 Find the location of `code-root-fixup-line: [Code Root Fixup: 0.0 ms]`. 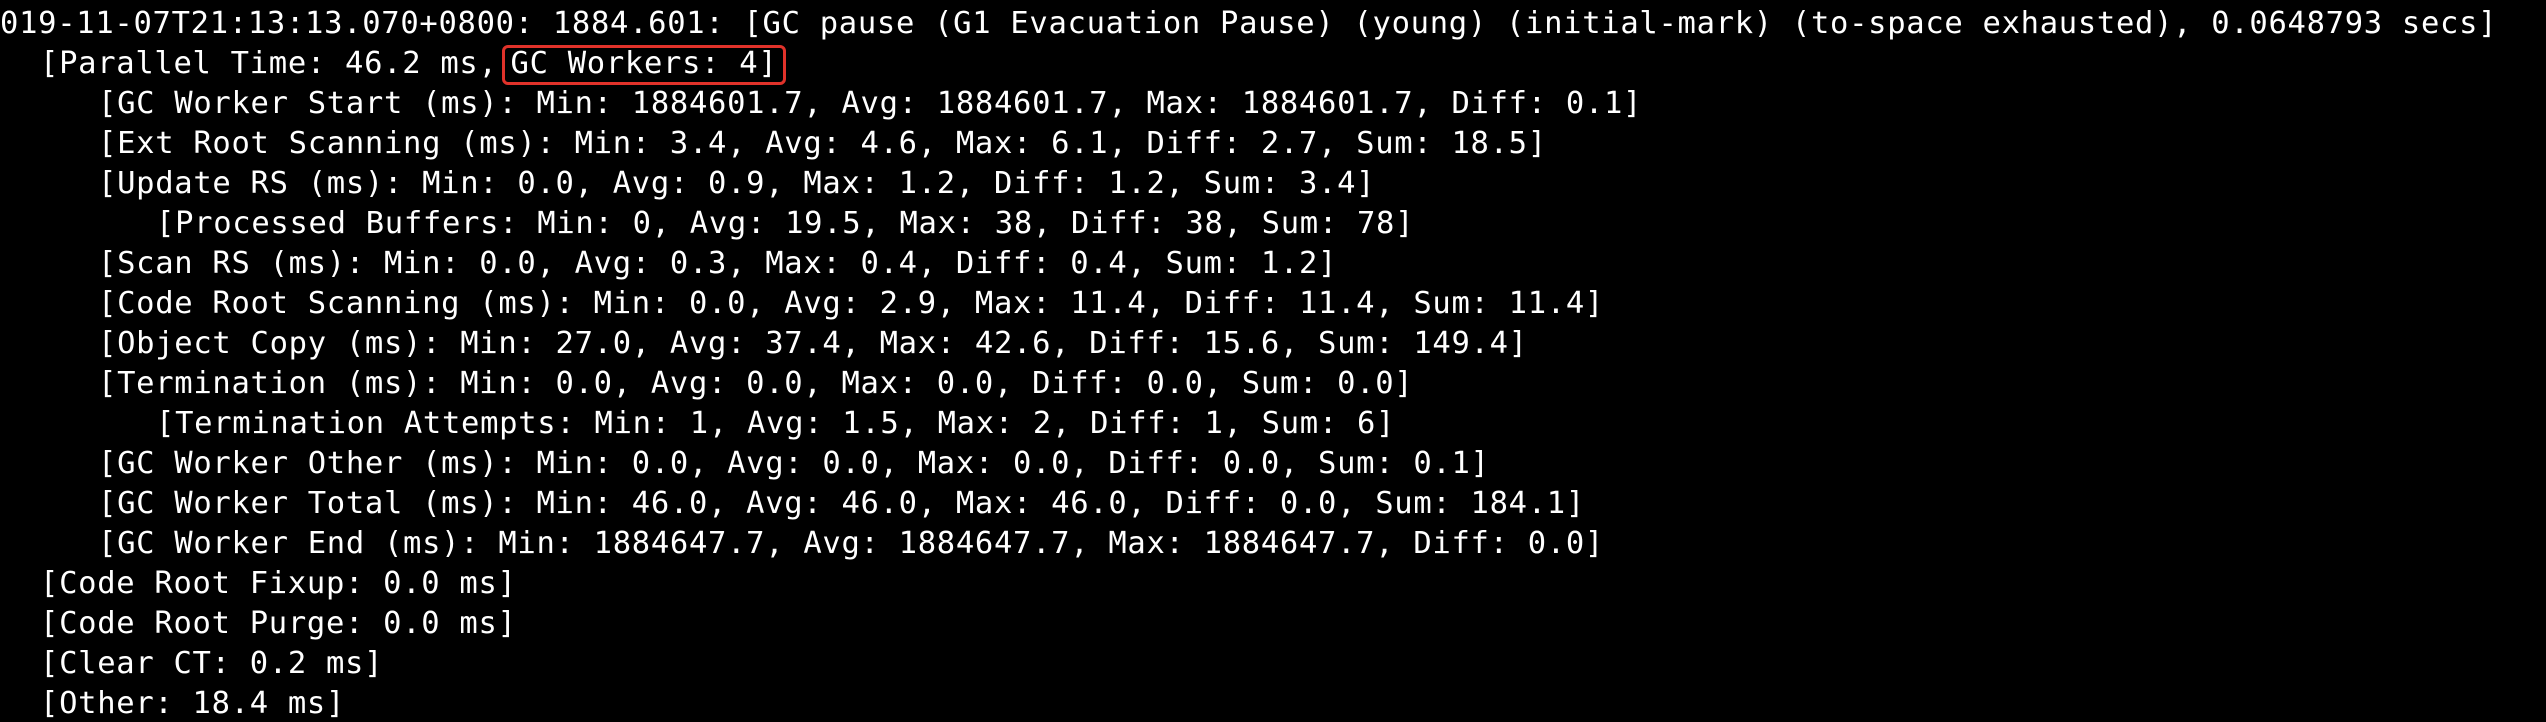

code-root-fixup-line: [Code Root Fixup: 0.0 ms] is located at coordinates (278, 583).